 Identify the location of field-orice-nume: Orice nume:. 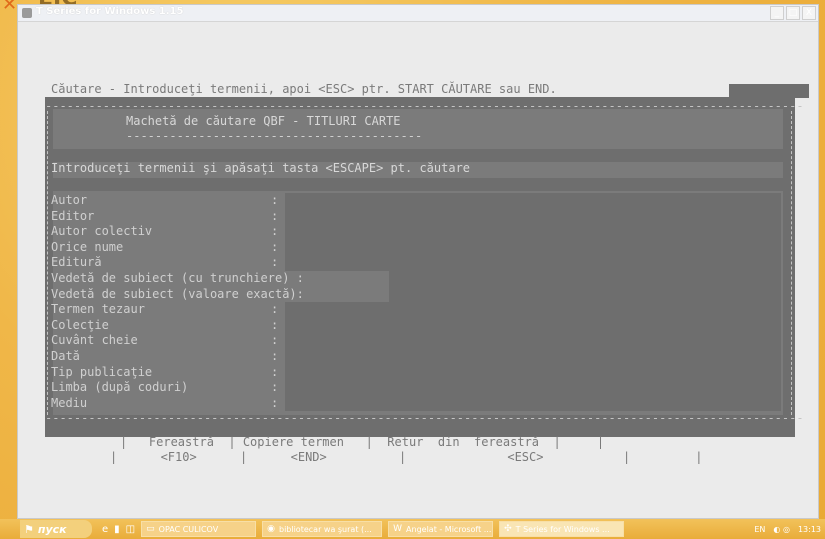
(416, 247).